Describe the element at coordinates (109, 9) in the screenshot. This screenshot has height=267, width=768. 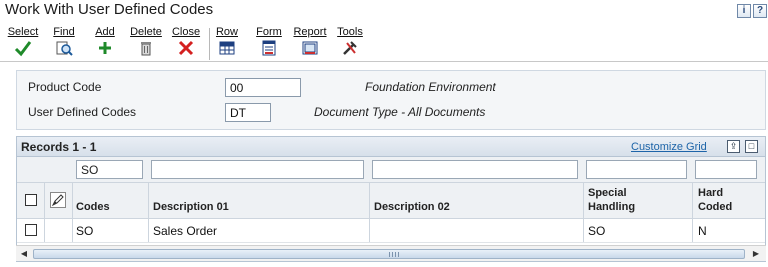
I see `window-title: Work With User Defined Codes` at that location.